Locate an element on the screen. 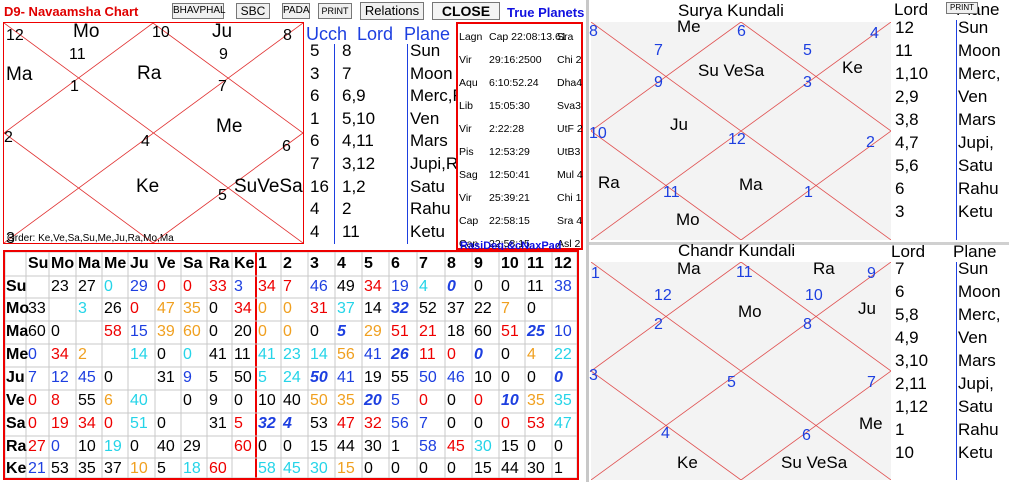 This screenshot has width=1009, height=482. surya-planet-ma: Ma is located at coordinates (751, 184).